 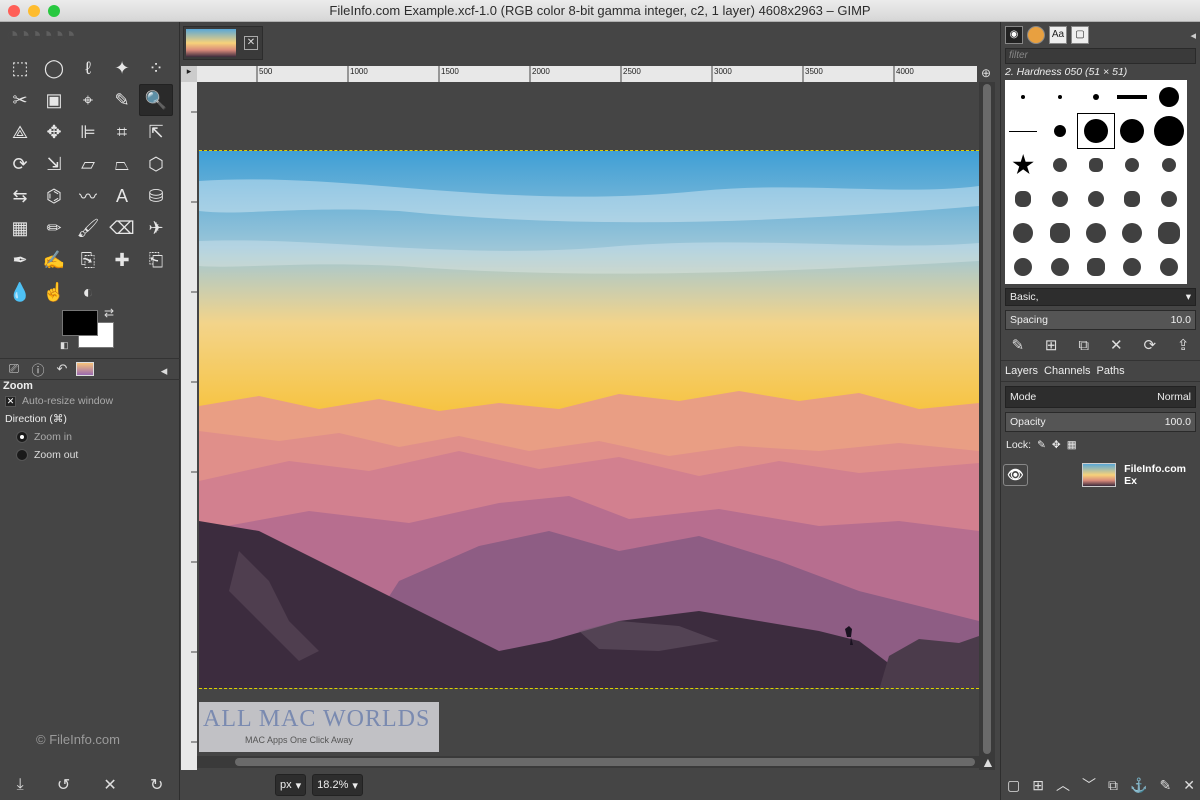 I want to click on paths-icon: ⌖, so click(x=88, y=100).